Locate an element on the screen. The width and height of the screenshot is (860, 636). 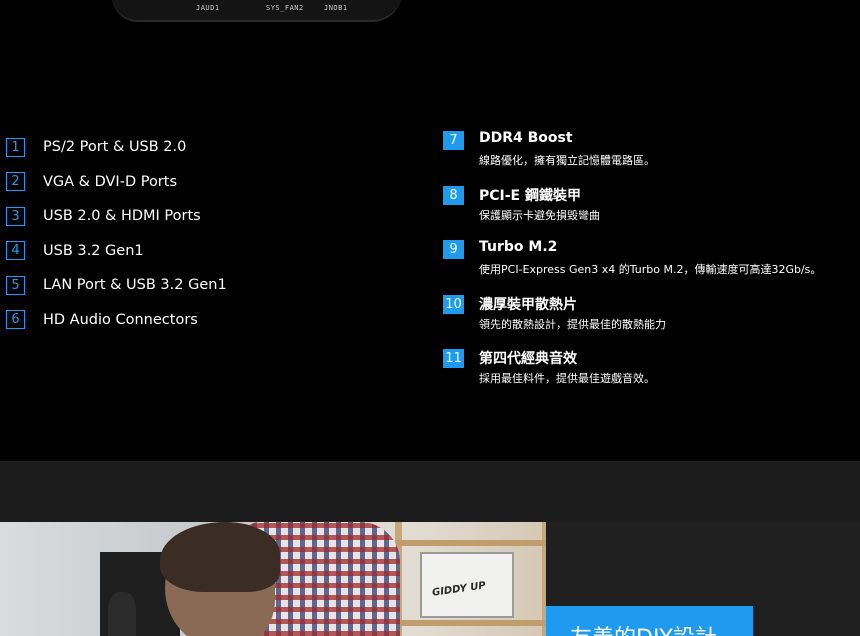
feature-number-badge: 10 is located at coordinates (453, 304).